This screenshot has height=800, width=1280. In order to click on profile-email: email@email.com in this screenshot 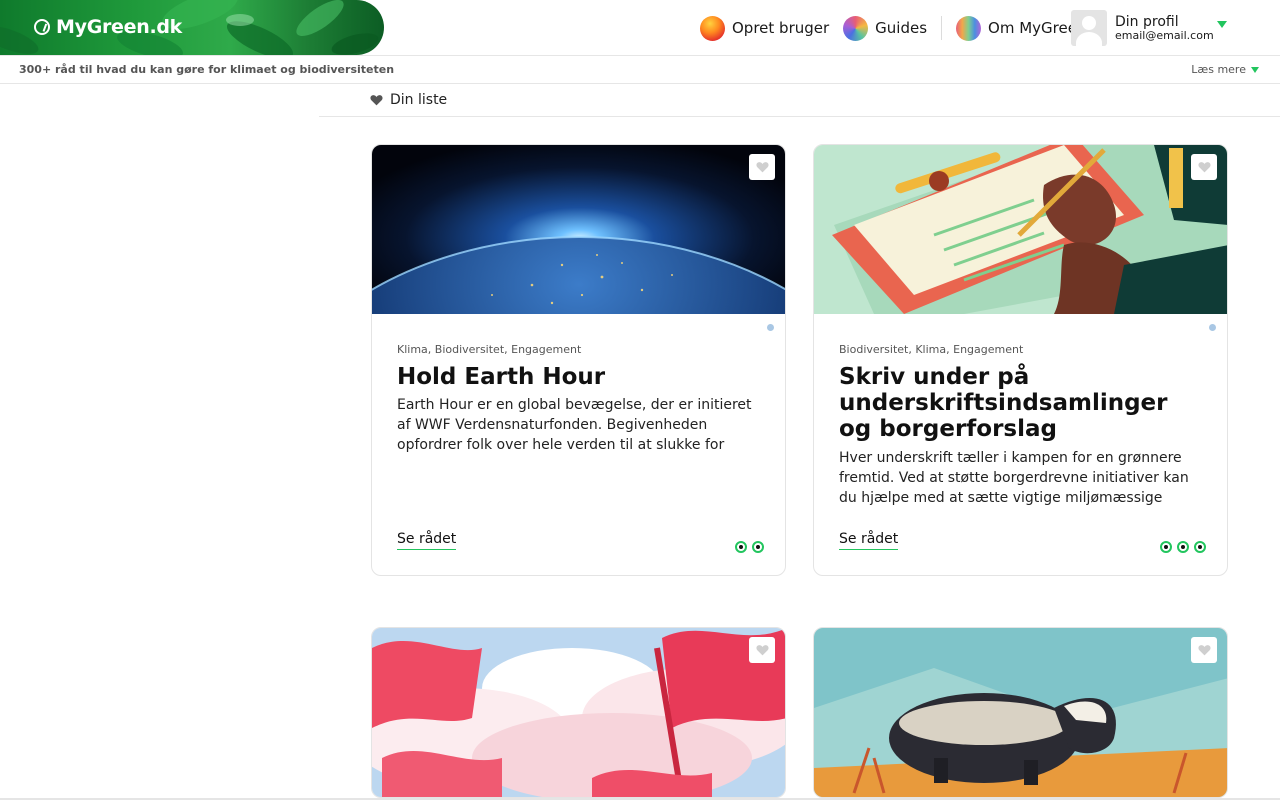, I will do `click(1164, 35)`.